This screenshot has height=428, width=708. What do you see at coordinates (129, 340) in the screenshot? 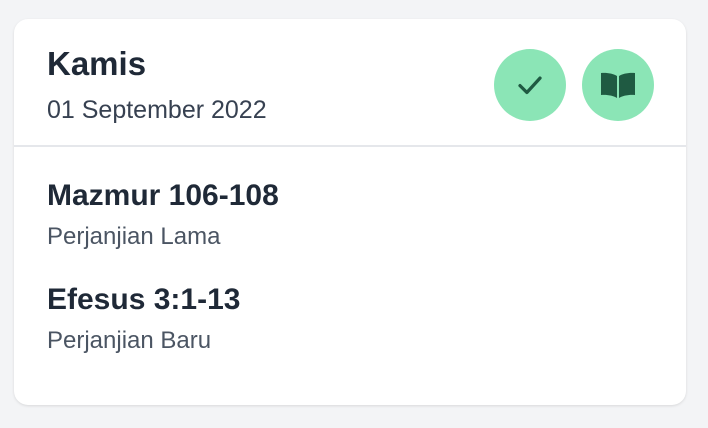
I see `reading-testament: Perjanjian Baru` at bounding box center [129, 340].